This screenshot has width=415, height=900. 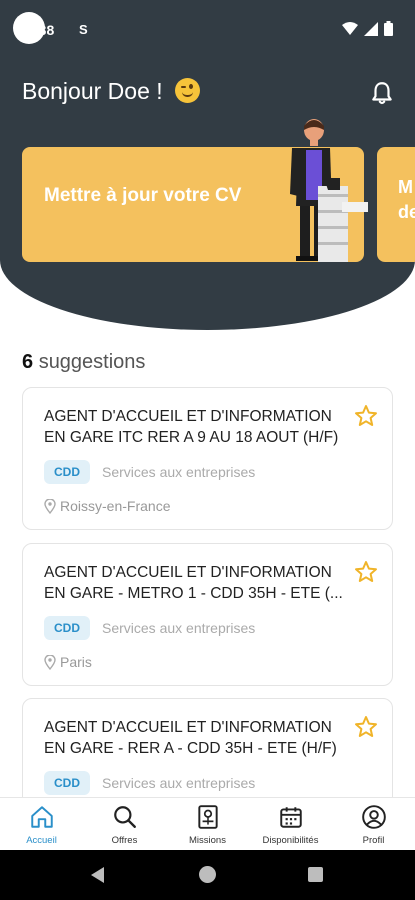 What do you see at coordinates (315, 874) in the screenshot?
I see `recent-apps-icon` at bounding box center [315, 874].